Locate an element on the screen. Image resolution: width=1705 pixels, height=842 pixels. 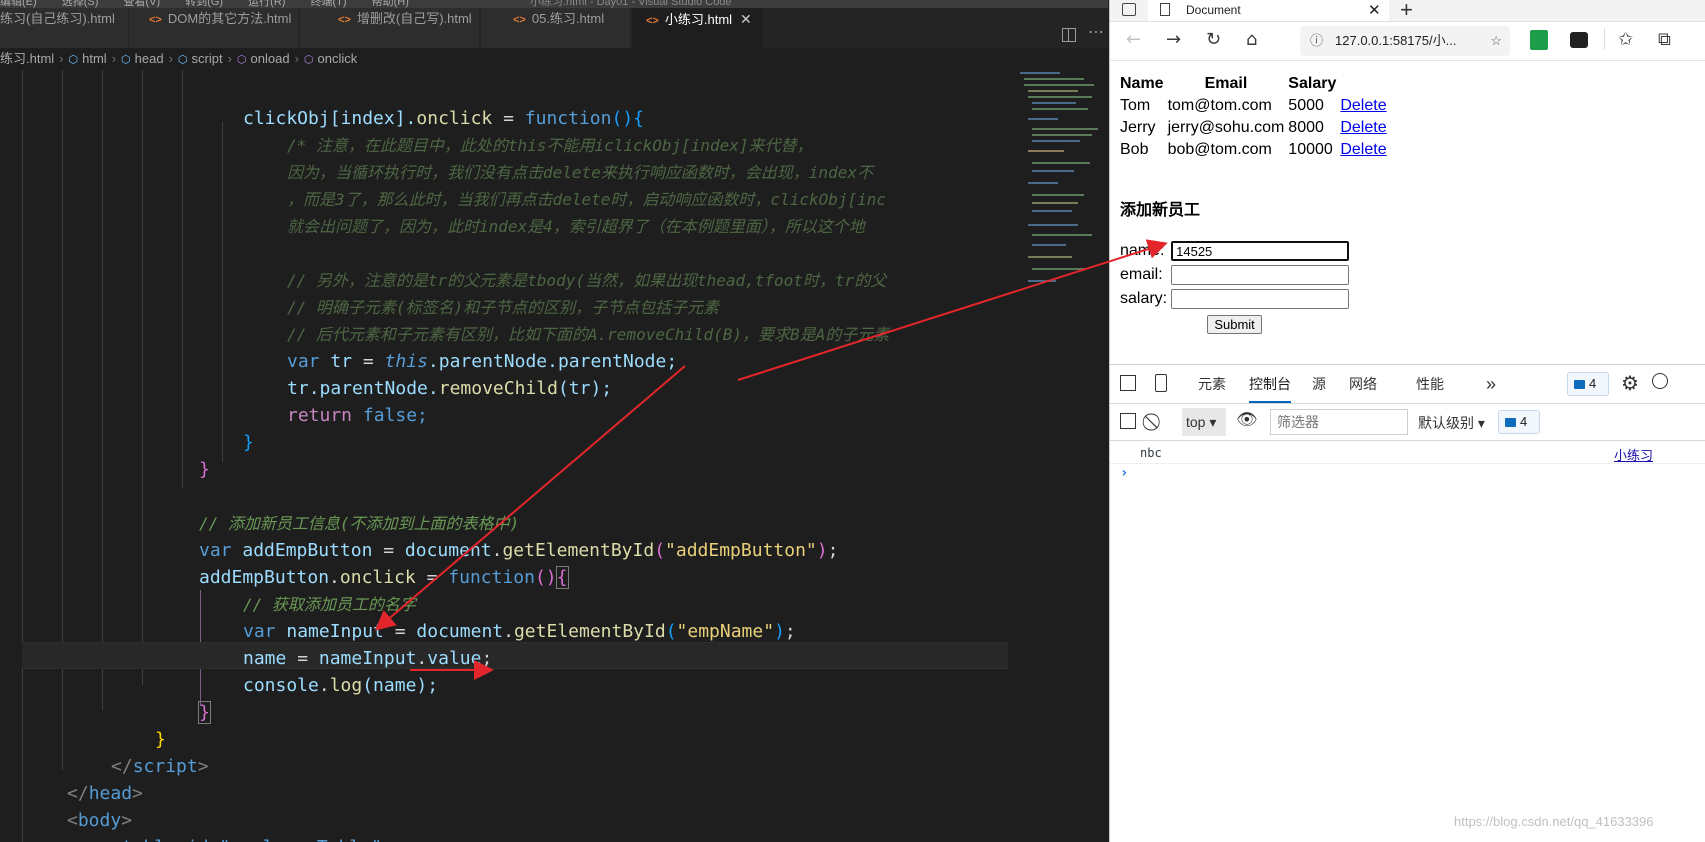
breadcrumb-onload: onload is located at coordinates (270, 58).